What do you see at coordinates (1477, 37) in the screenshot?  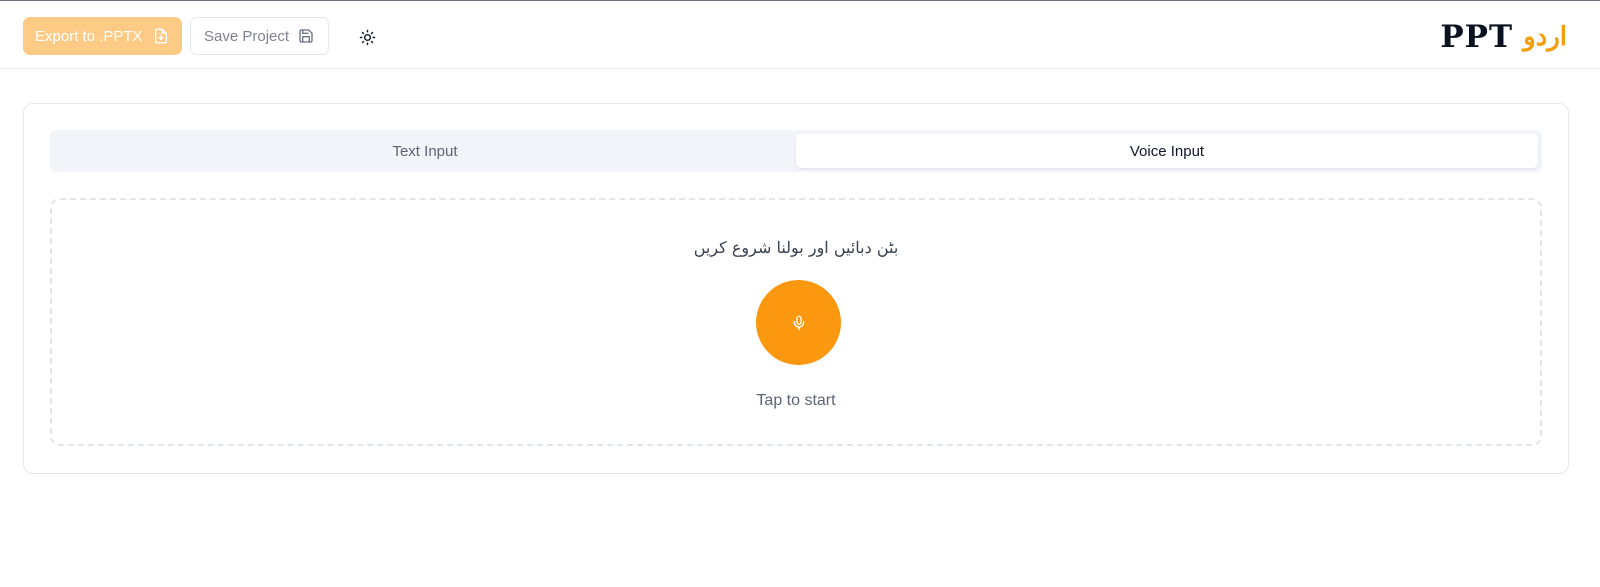 I see `brand-ppt: PPT` at bounding box center [1477, 37].